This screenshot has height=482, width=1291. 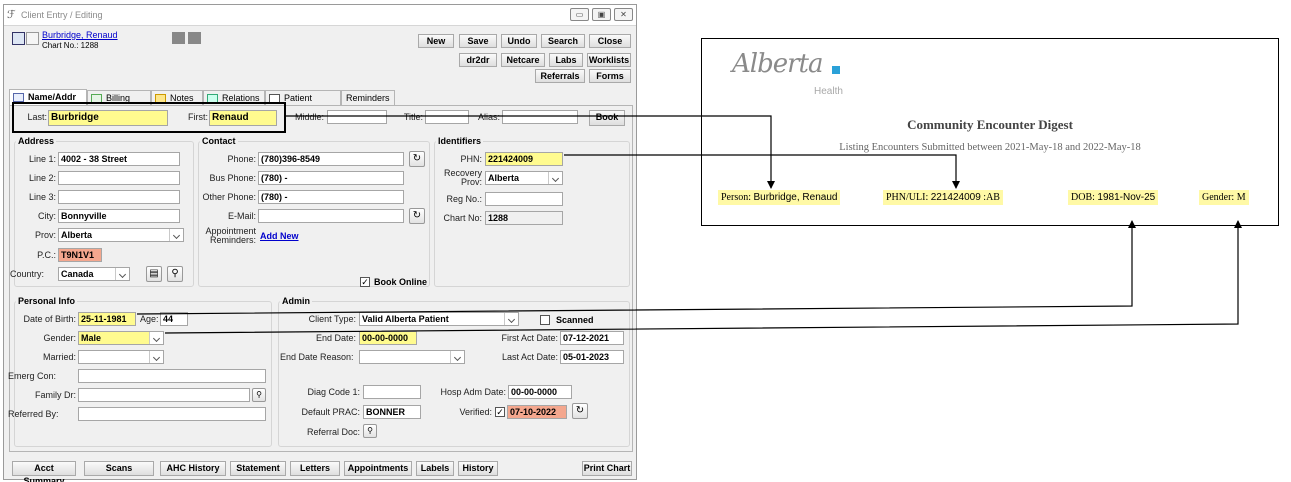 What do you see at coordinates (560, 76) in the screenshot?
I see `referrals-button: Referrals` at bounding box center [560, 76].